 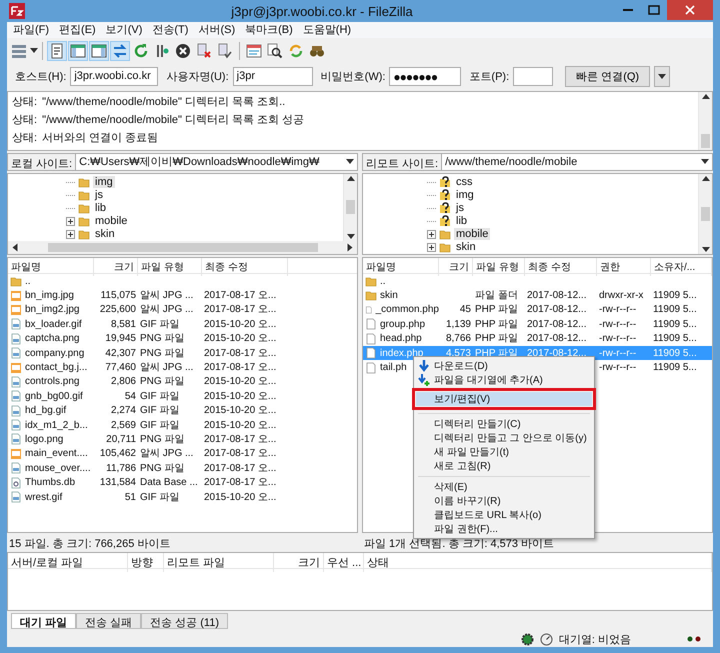 I want to click on log-message: 서버와의 연결이 종료됨, so click(x=100, y=138).